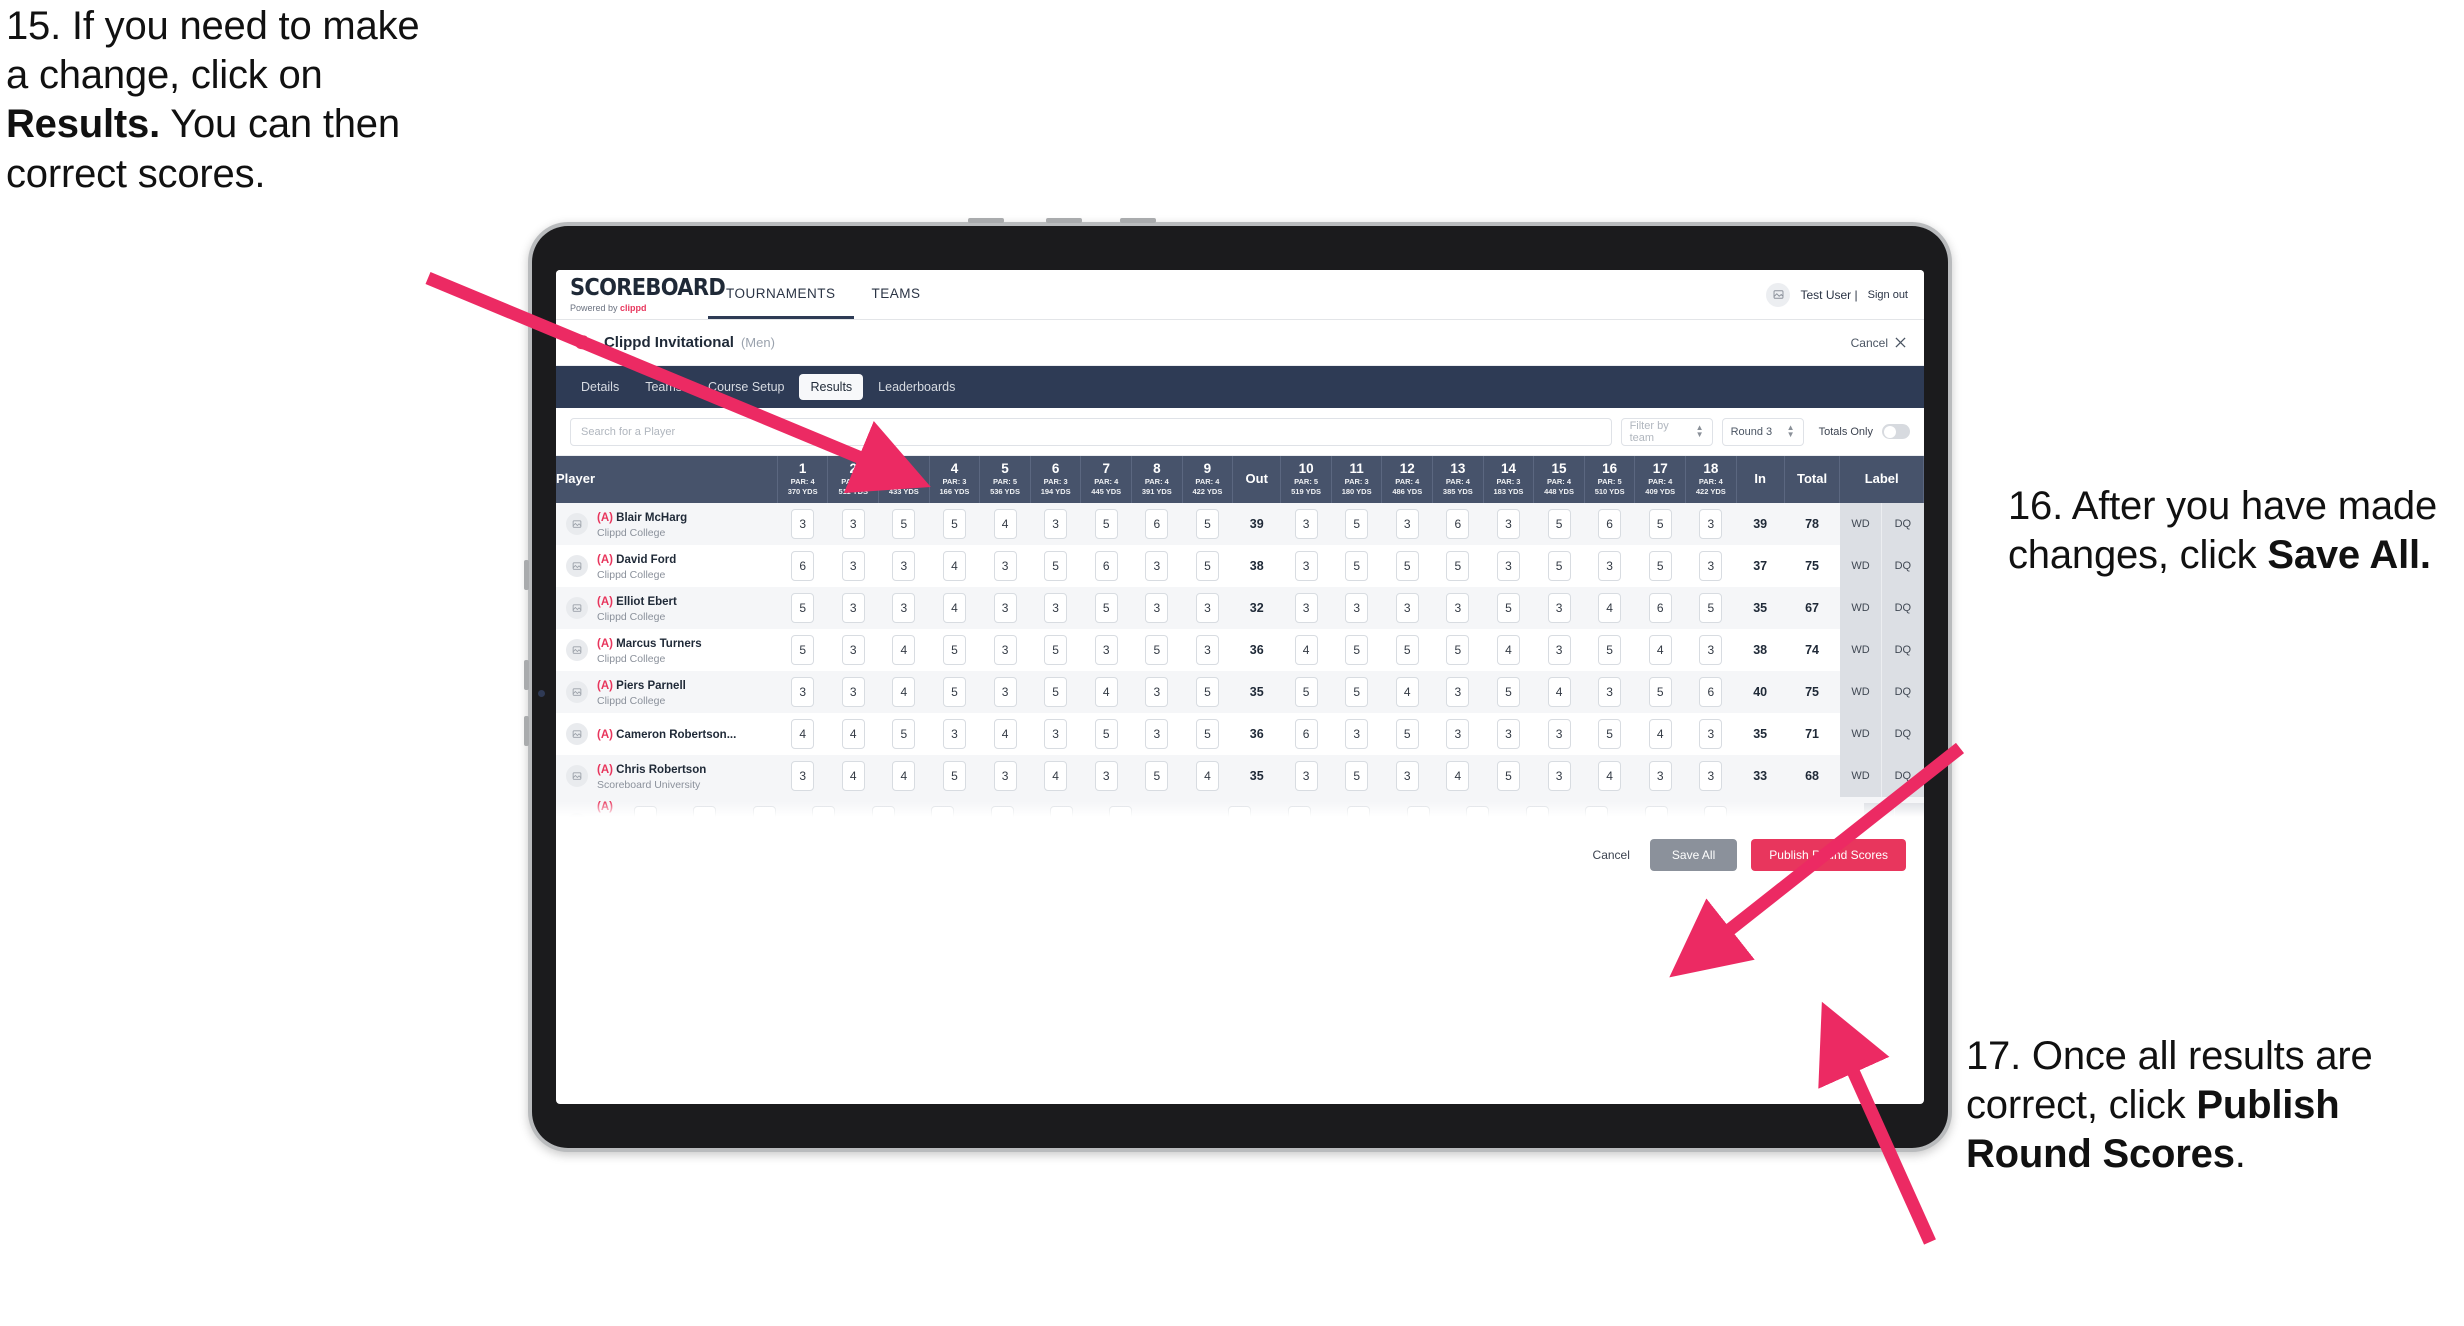  Describe the element at coordinates (663, 387) in the screenshot. I see `tab-teams: Teams` at that location.